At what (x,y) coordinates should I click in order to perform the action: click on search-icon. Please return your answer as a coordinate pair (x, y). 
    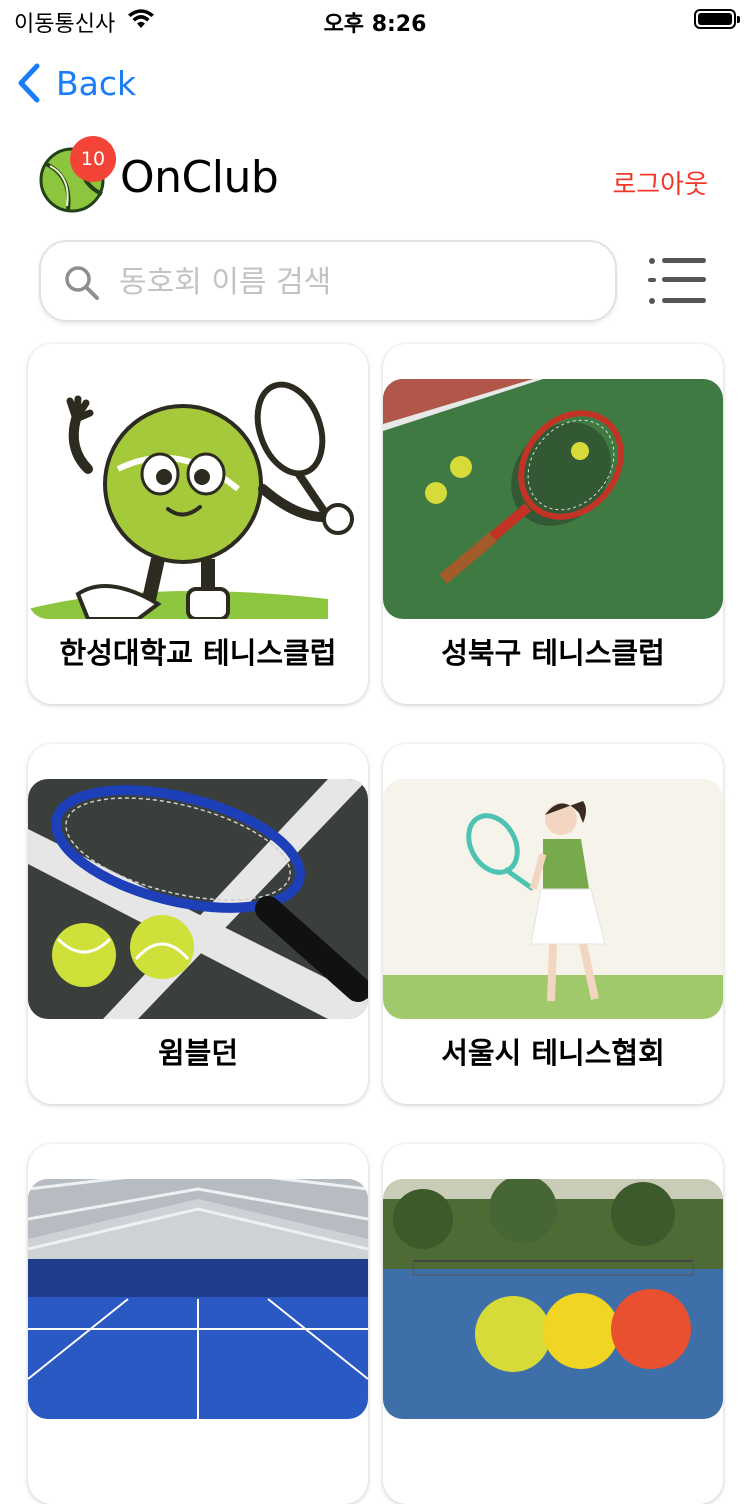
    Looking at the image, I should click on (82, 283).